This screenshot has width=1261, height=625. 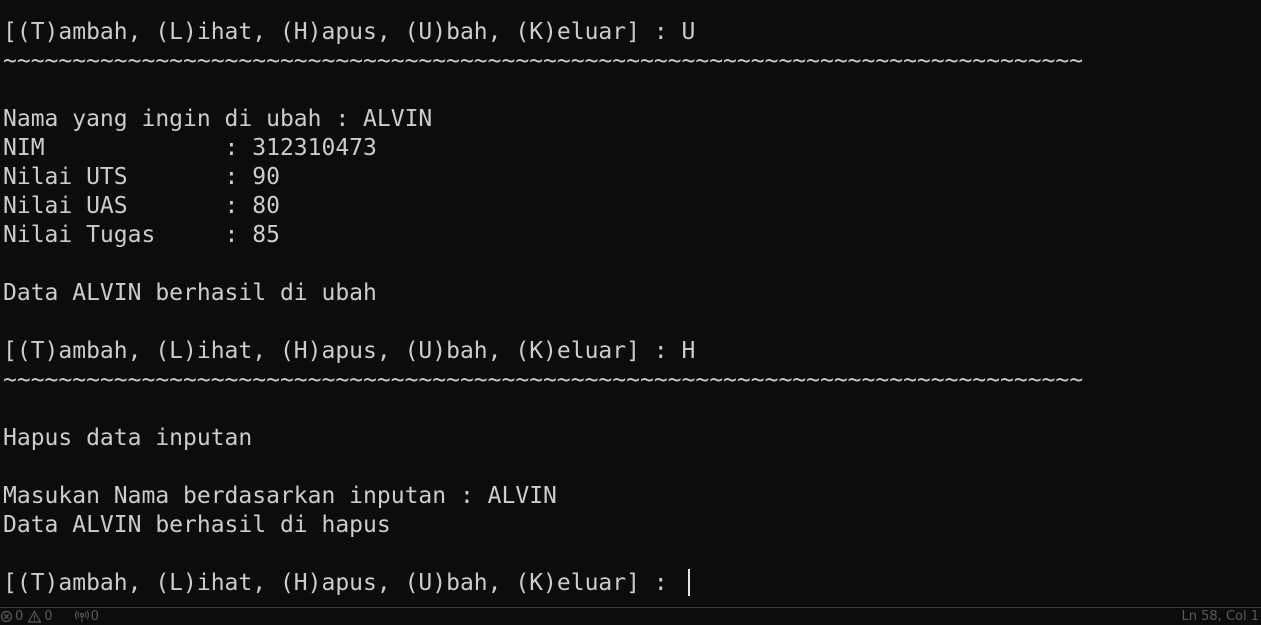 What do you see at coordinates (1220, 616) in the screenshot?
I see `cursor-position: Ln 58, Col 1` at bounding box center [1220, 616].